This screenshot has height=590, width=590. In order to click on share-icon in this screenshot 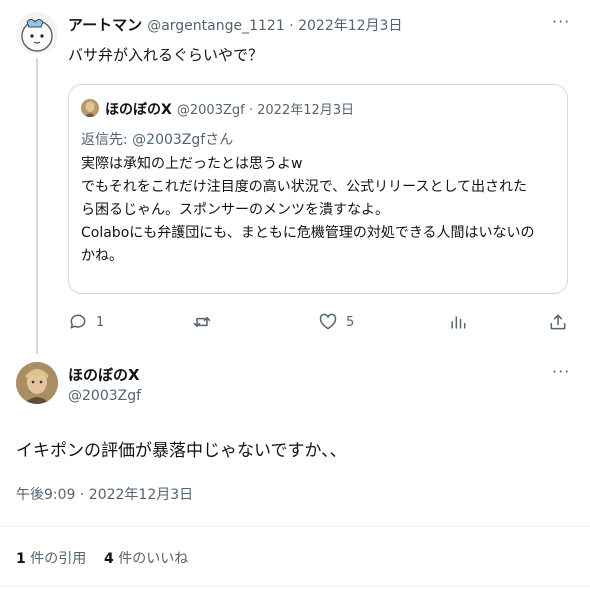, I will do `click(558, 322)`.